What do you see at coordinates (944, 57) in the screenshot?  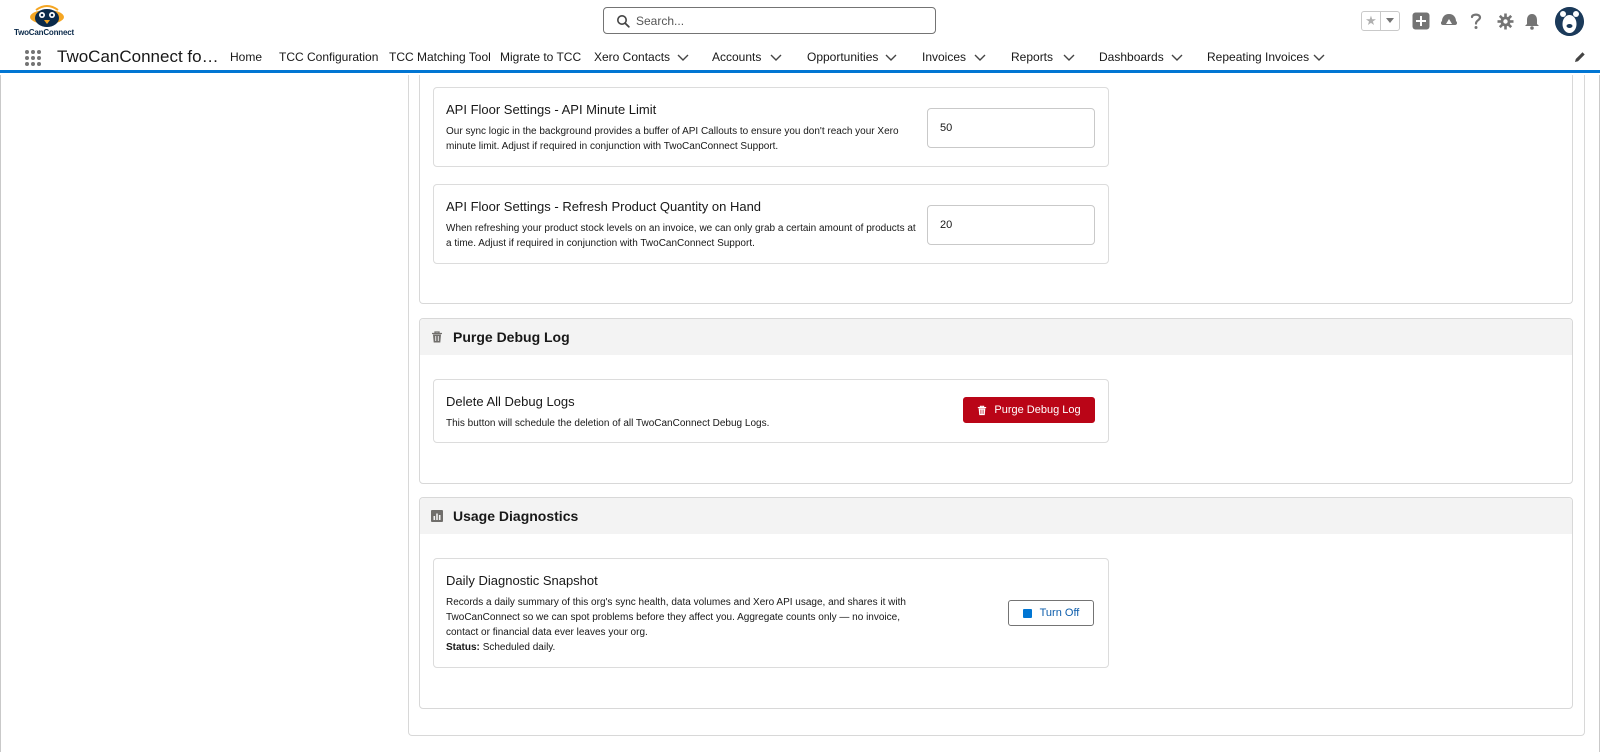 I see `nav-item-invoices: Invoices` at bounding box center [944, 57].